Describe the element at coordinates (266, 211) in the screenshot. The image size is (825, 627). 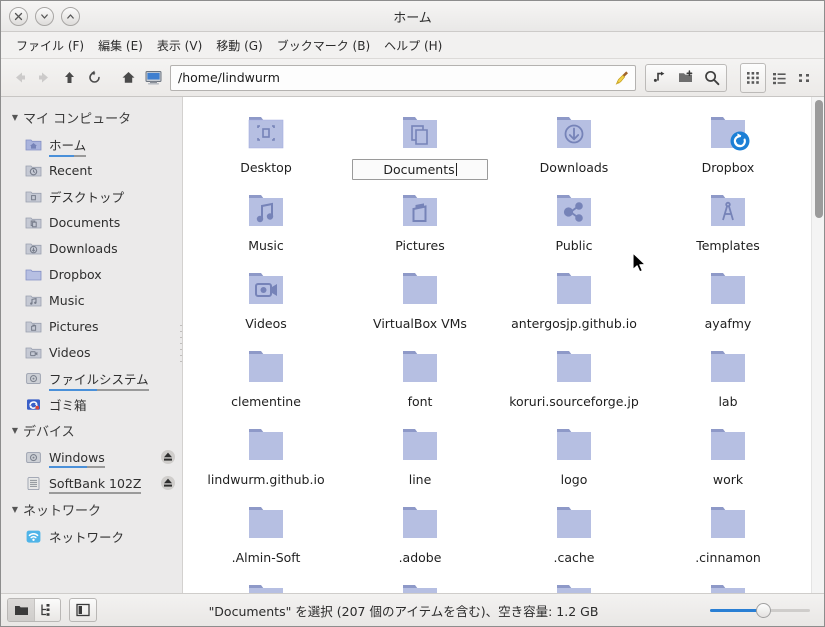
I see `folder-music-icon` at that location.